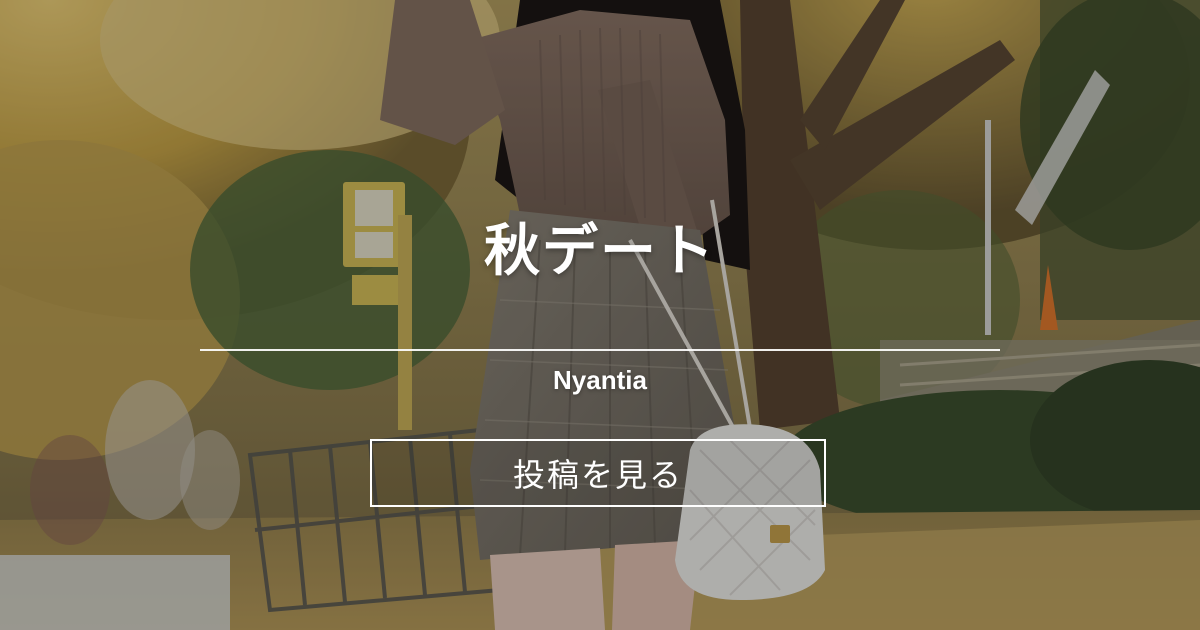 Image resolution: width=1200 pixels, height=630 pixels. What do you see at coordinates (600, 251) in the screenshot?
I see `post-title: 秋デート` at bounding box center [600, 251].